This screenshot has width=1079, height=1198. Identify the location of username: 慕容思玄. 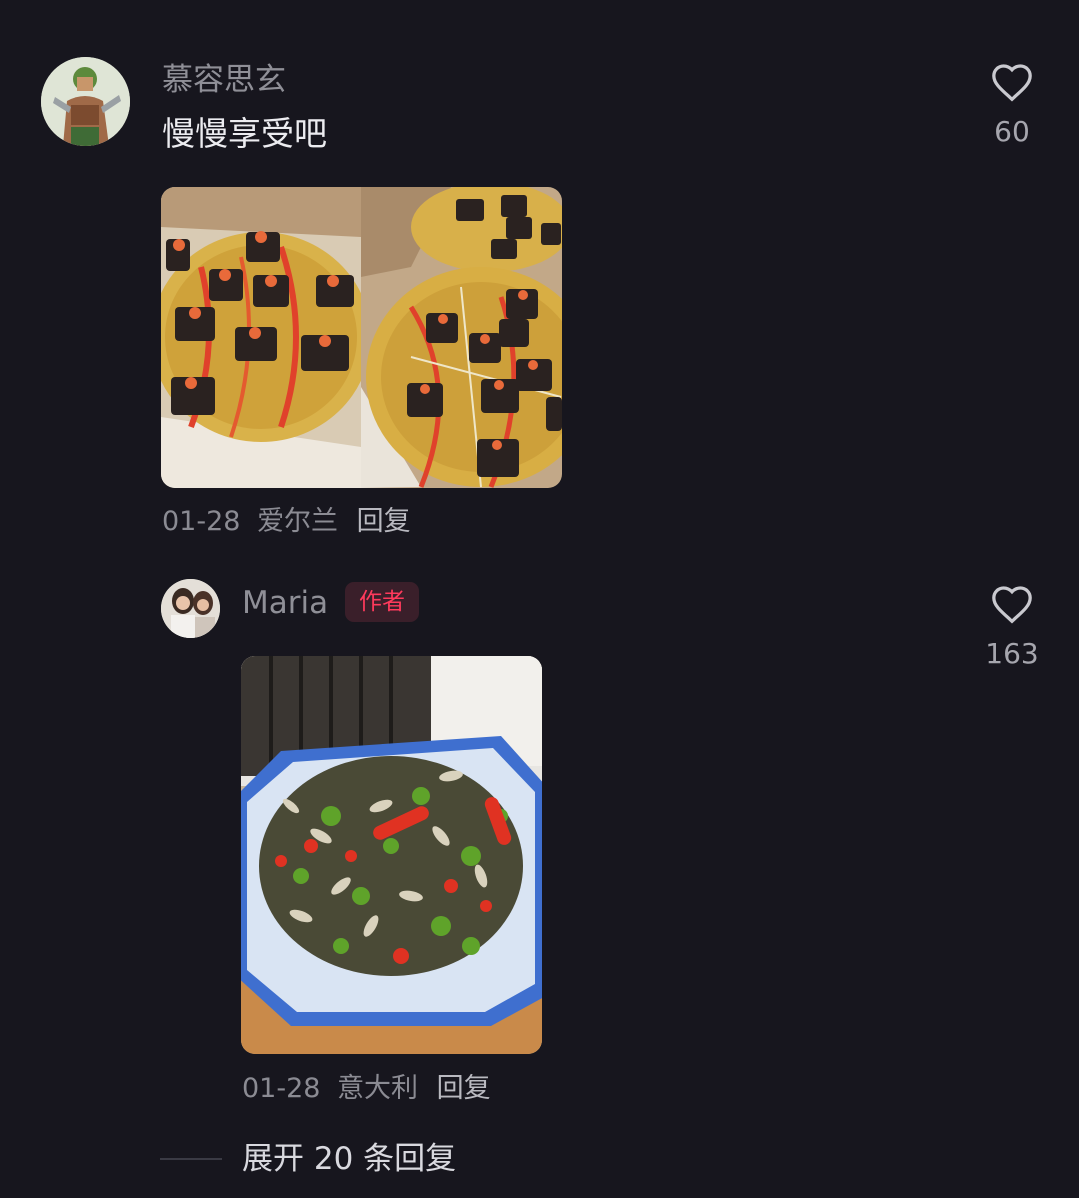
(224, 80).